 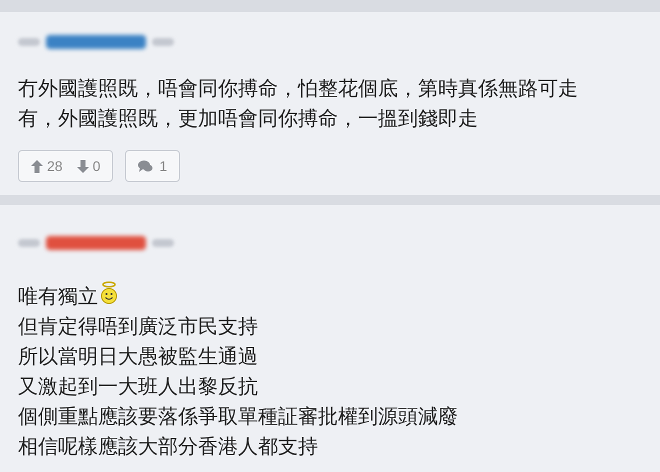 What do you see at coordinates (330, 296) in the screenshot?
I see `post-text-line: 唯有獨立` at bounding box center [330, 296].